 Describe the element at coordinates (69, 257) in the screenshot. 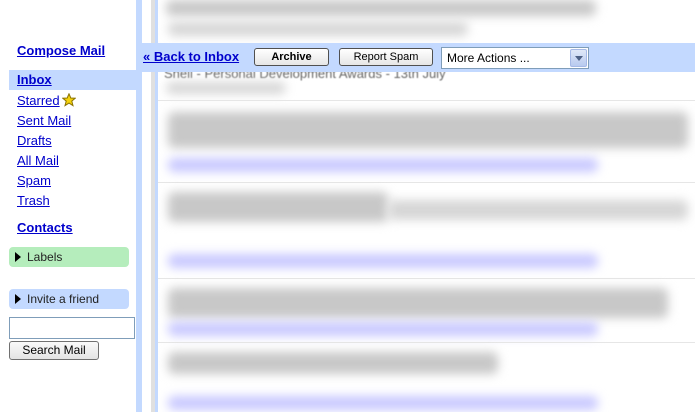

I see `labels-section-toggle: Labels` at that location.